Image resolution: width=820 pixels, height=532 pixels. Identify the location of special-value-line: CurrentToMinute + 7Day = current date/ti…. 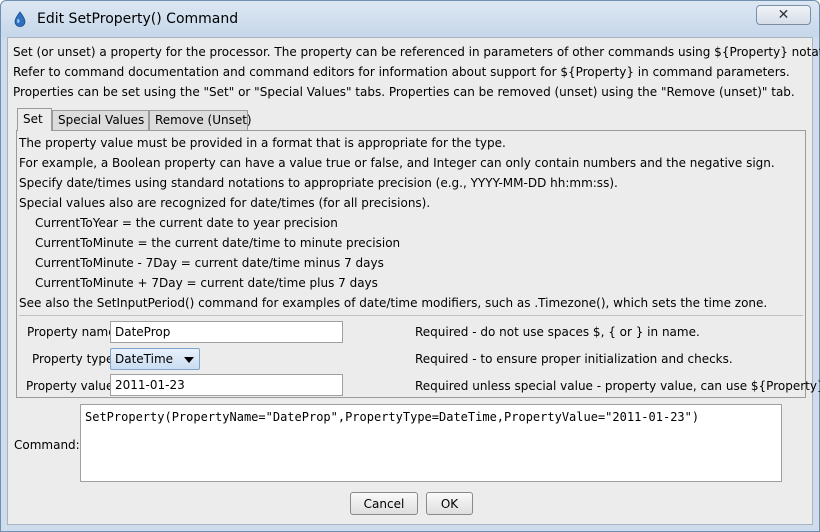
(206, 283).